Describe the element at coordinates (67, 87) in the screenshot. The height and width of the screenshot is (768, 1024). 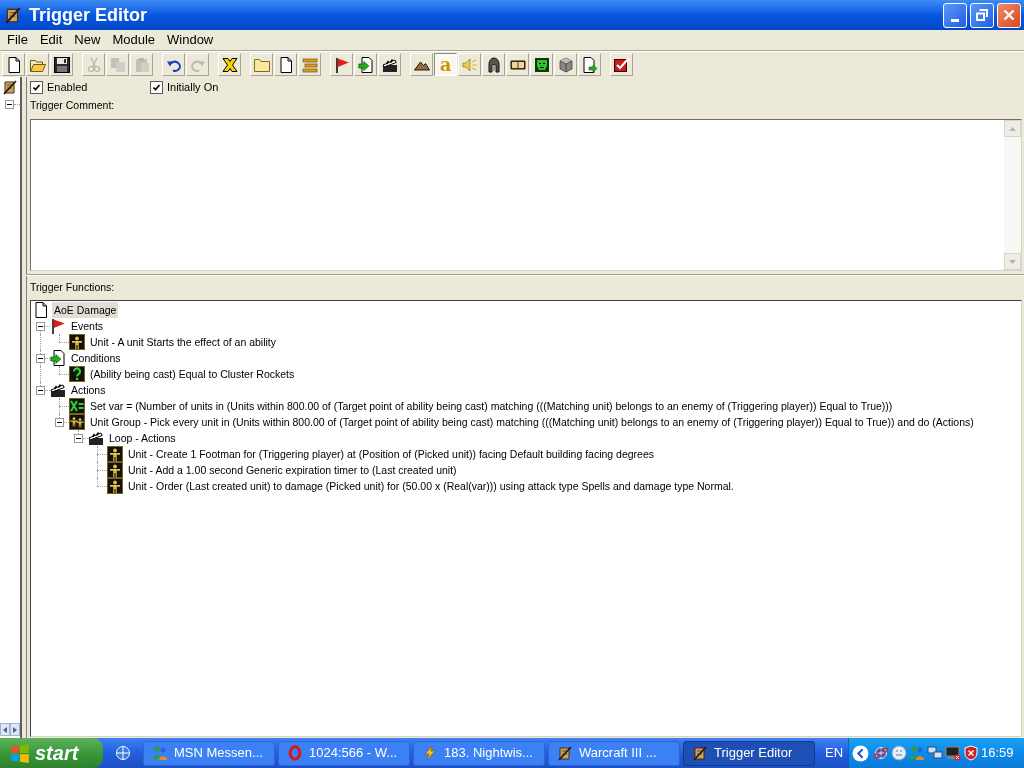
I see `checkbox-label: Enabled` at that location.